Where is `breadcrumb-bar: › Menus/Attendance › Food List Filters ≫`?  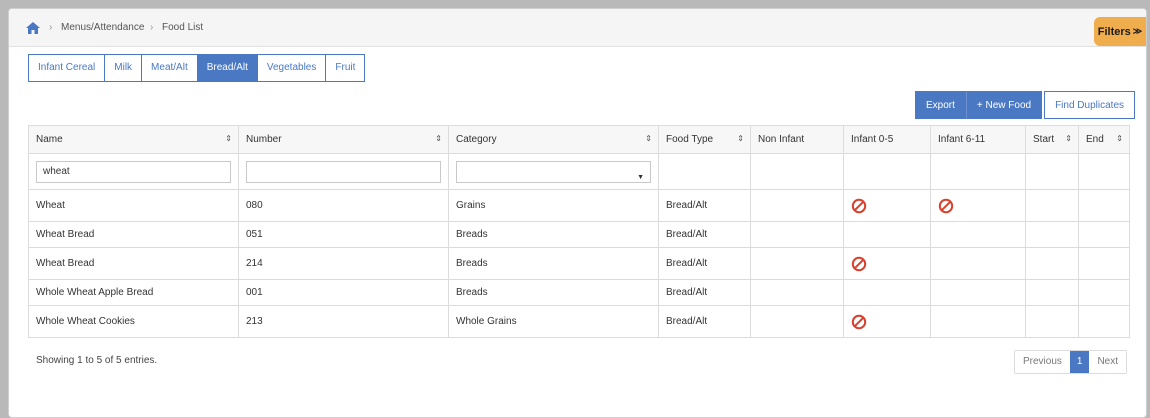 breadcrumb-bar: › Menus/Attendance › Food List Filters ≫ is located at coordinates (577, 28).